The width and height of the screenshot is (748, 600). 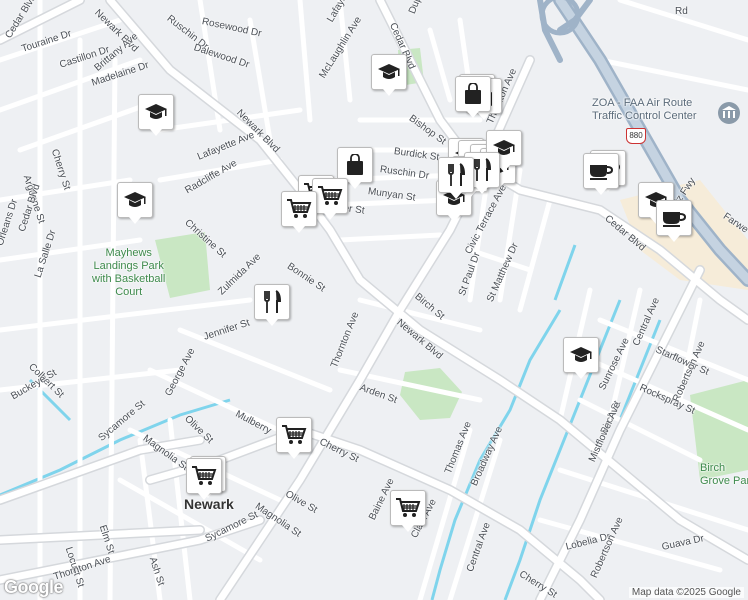 What do you see at coordinates (34, 587) in the screenshot?
I see `google-logo: Google` at bounding box center [34, 587].